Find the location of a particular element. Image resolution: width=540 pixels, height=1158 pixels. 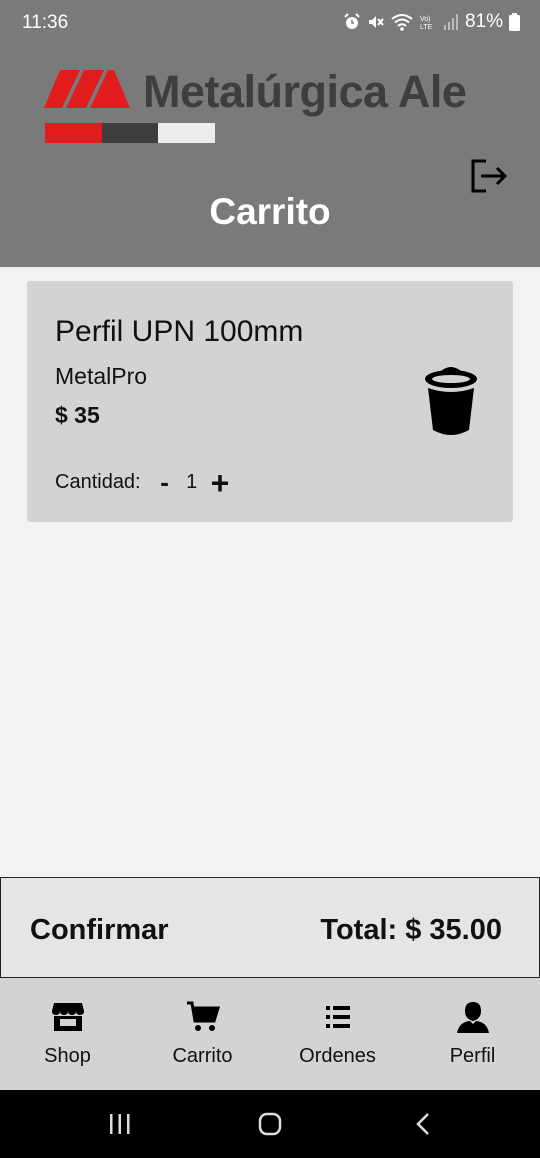

nav-item-perfil: Perfil is located at coordinates (472, 1034).